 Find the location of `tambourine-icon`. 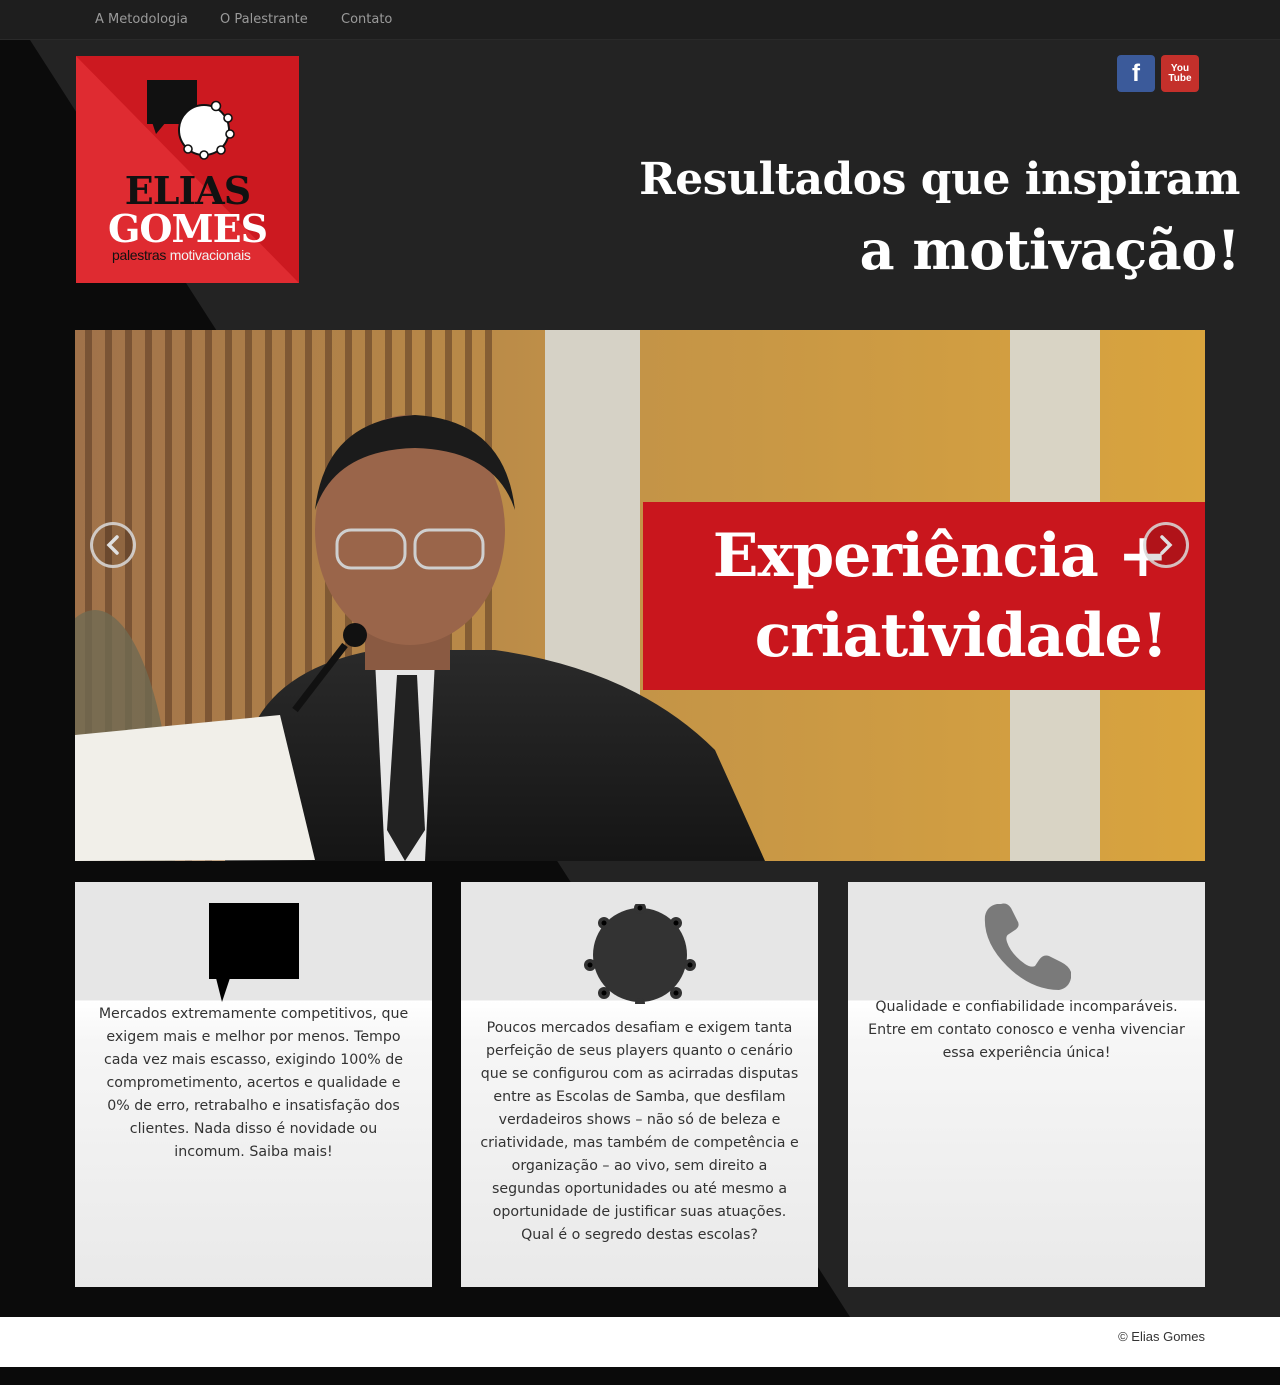

tambourine-icon is located at coordinates (639, 954).